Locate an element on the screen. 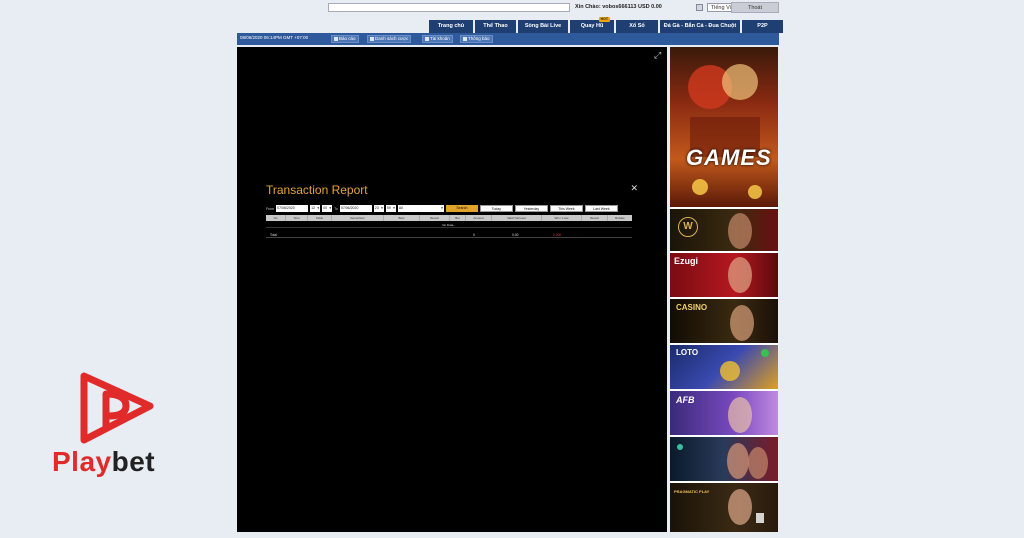 The height and width of the screenshot is (538, 1024). total-turnover: 0.00 is located at coordinates (515, 235).